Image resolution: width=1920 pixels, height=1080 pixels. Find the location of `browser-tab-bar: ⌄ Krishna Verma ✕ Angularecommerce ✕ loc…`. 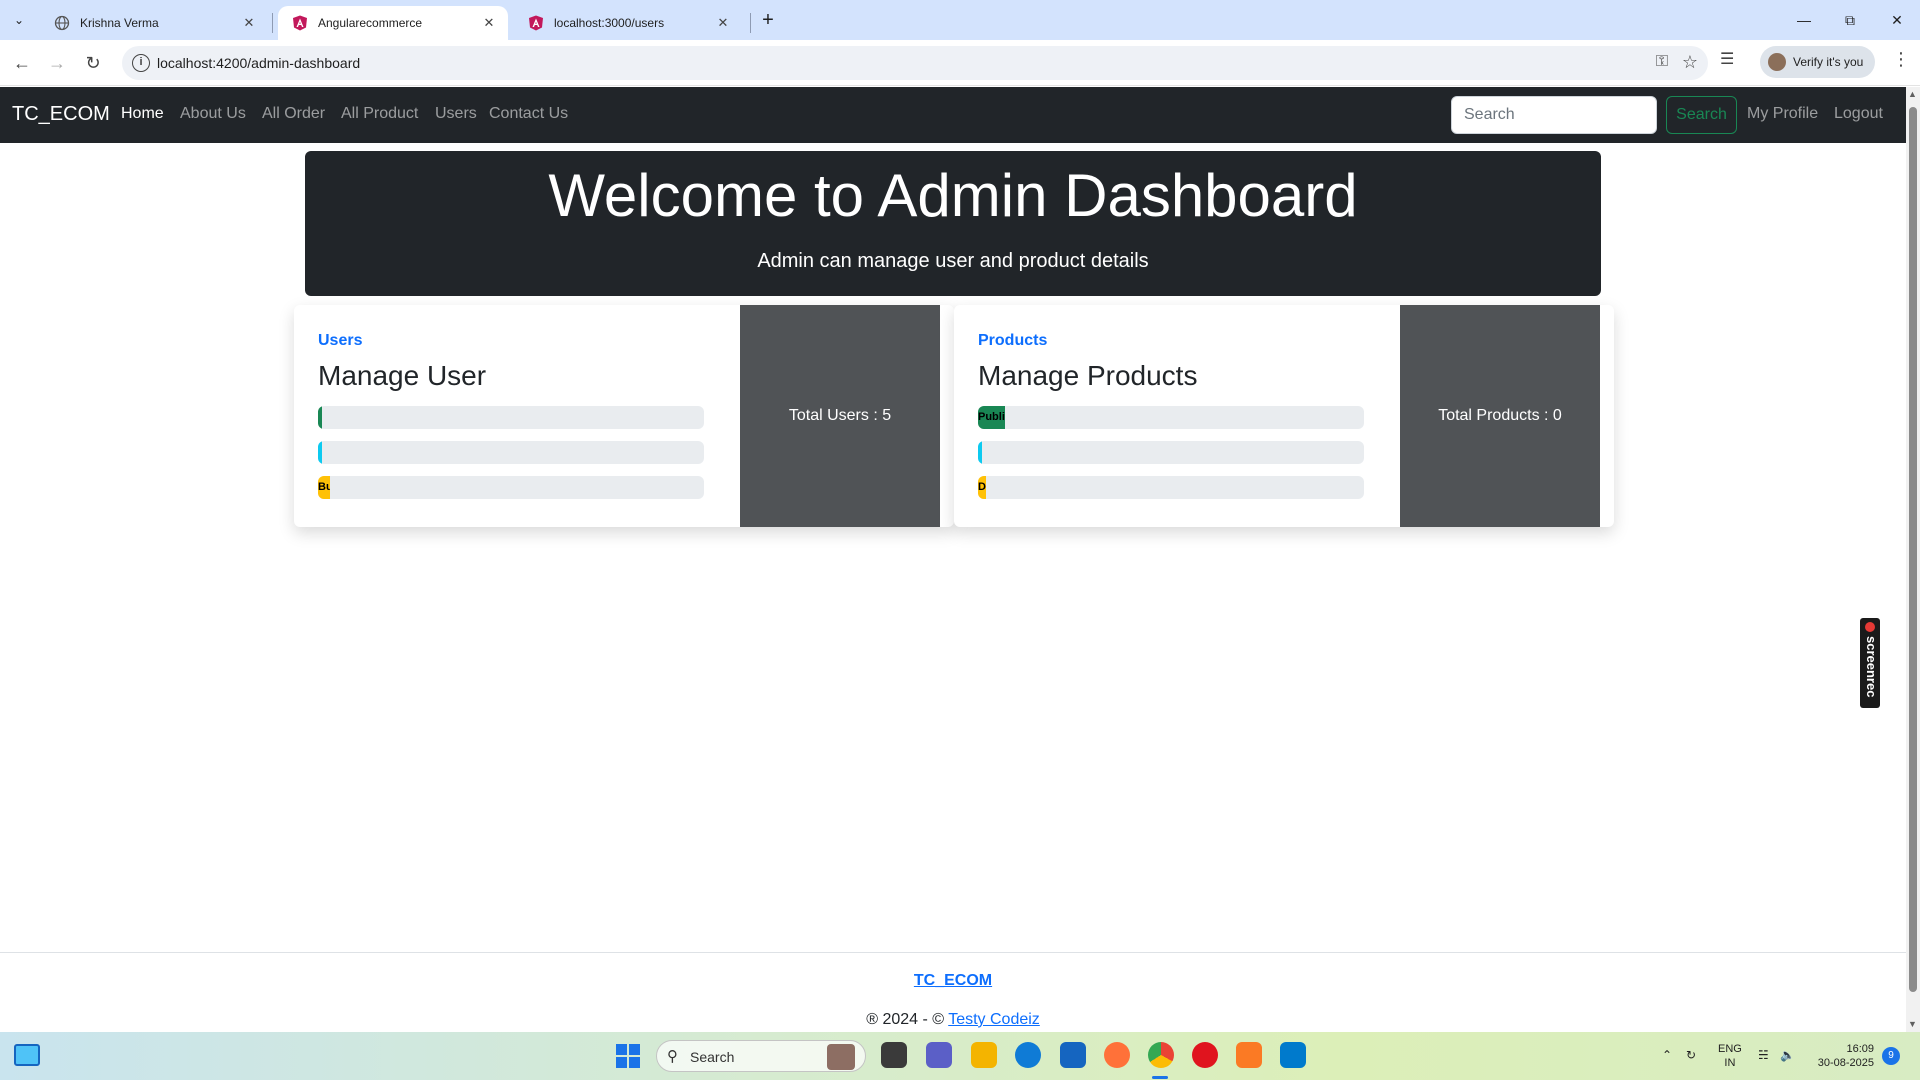

browser-tab-bar: ⌄ Krishna Verma ✕ Angularecommerce ✕ loc… is located at coordinates (960, 20).